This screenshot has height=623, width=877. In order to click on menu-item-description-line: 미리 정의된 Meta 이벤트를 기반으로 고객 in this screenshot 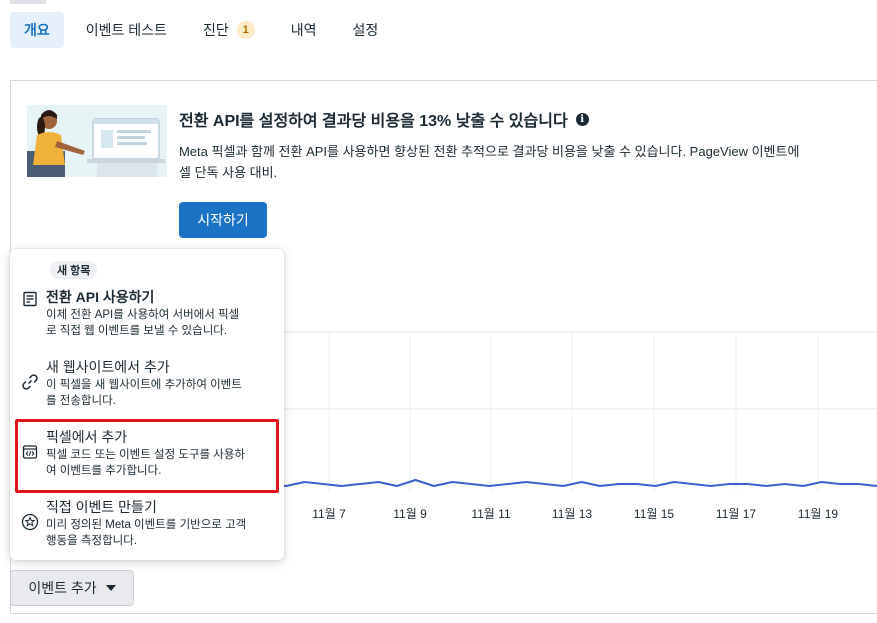, I will do `click(146, 525)`.